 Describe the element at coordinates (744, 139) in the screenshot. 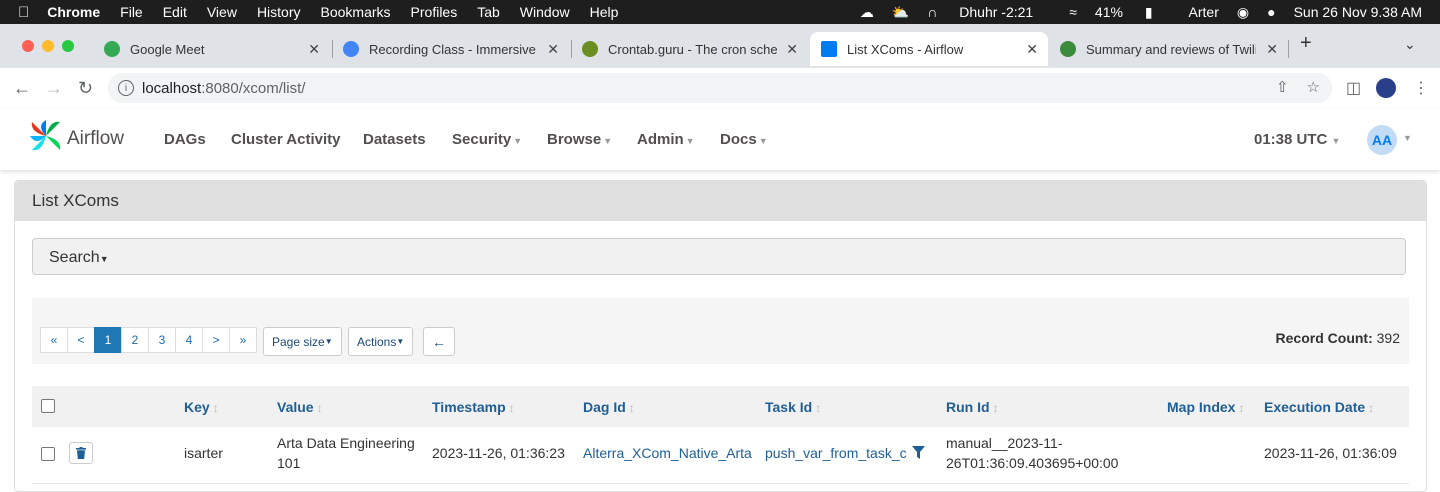

I see `nav-docs: Docs ▼` at that location.